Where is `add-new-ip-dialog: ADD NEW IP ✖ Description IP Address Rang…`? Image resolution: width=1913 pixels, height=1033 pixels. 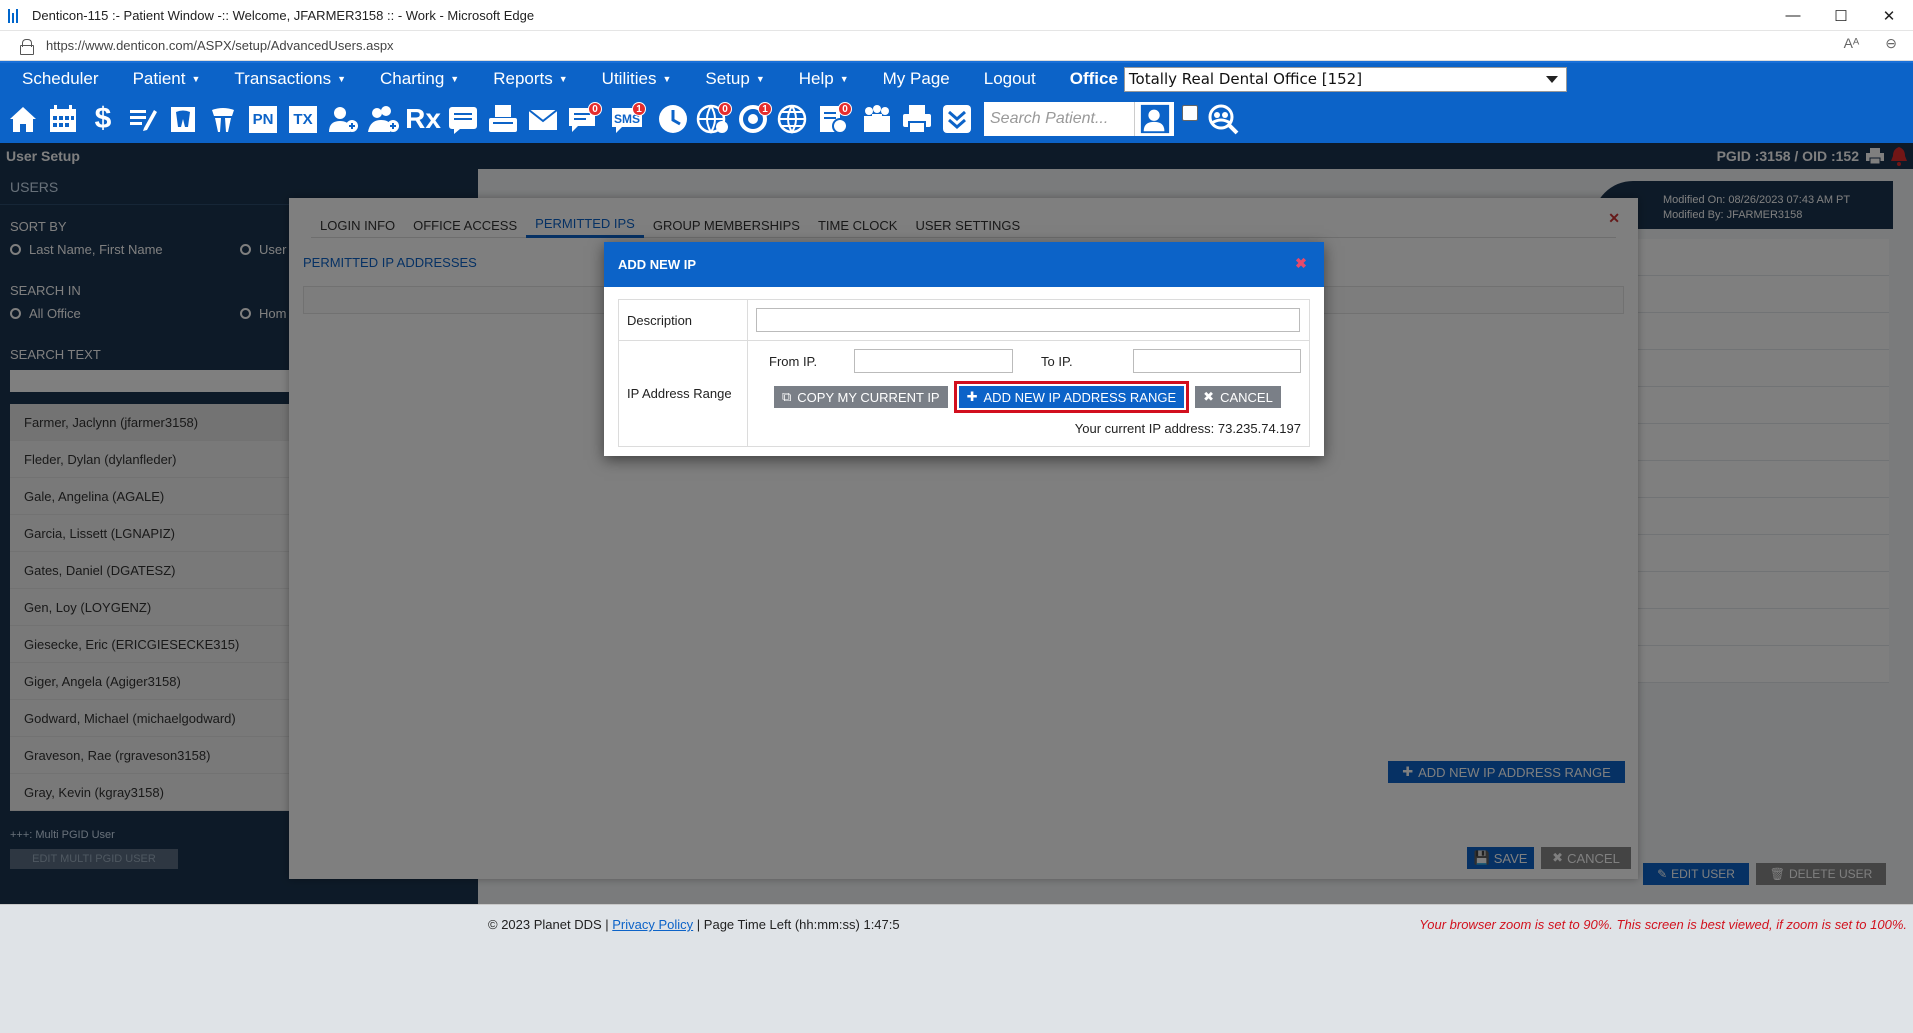
add-new-ip-dialog: ADD NEW IP ✖ Description IP Address Rang… is located at coordinates (964, 349).